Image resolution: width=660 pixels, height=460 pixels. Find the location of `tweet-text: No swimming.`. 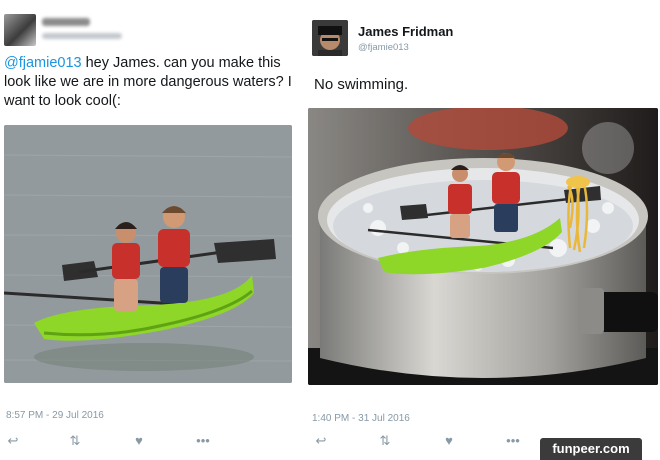

tweet-text: No swimming. is located at coordinates (361, 84).